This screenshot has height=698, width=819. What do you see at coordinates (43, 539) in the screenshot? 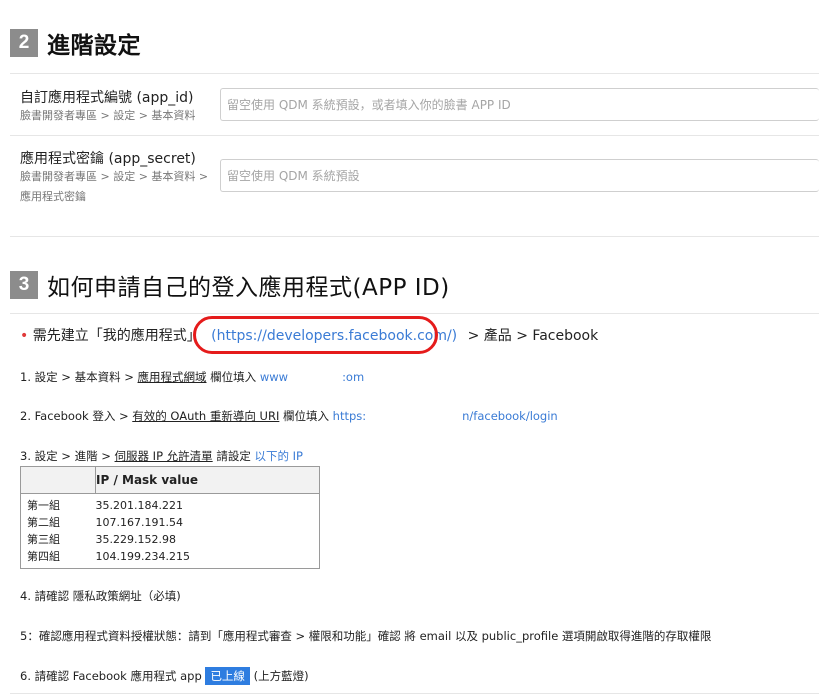
I see `group-cell: 第三組` at bounding box center [43, 539].